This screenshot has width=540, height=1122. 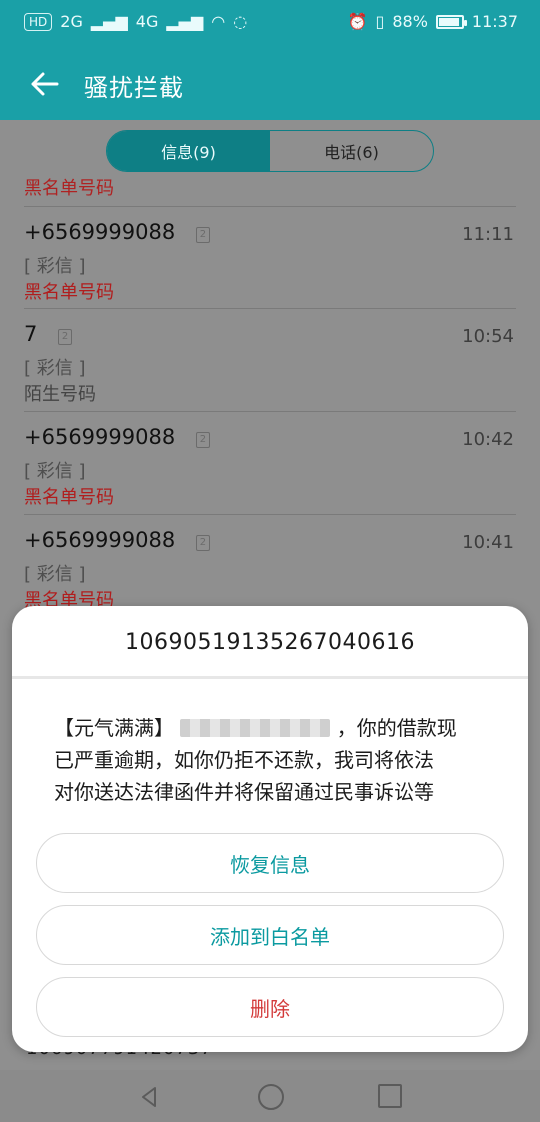 What do you see at coordinates (240, 21) in the screenshot?
I see `notification-icon: ◌` at bounding box center [240, 21].